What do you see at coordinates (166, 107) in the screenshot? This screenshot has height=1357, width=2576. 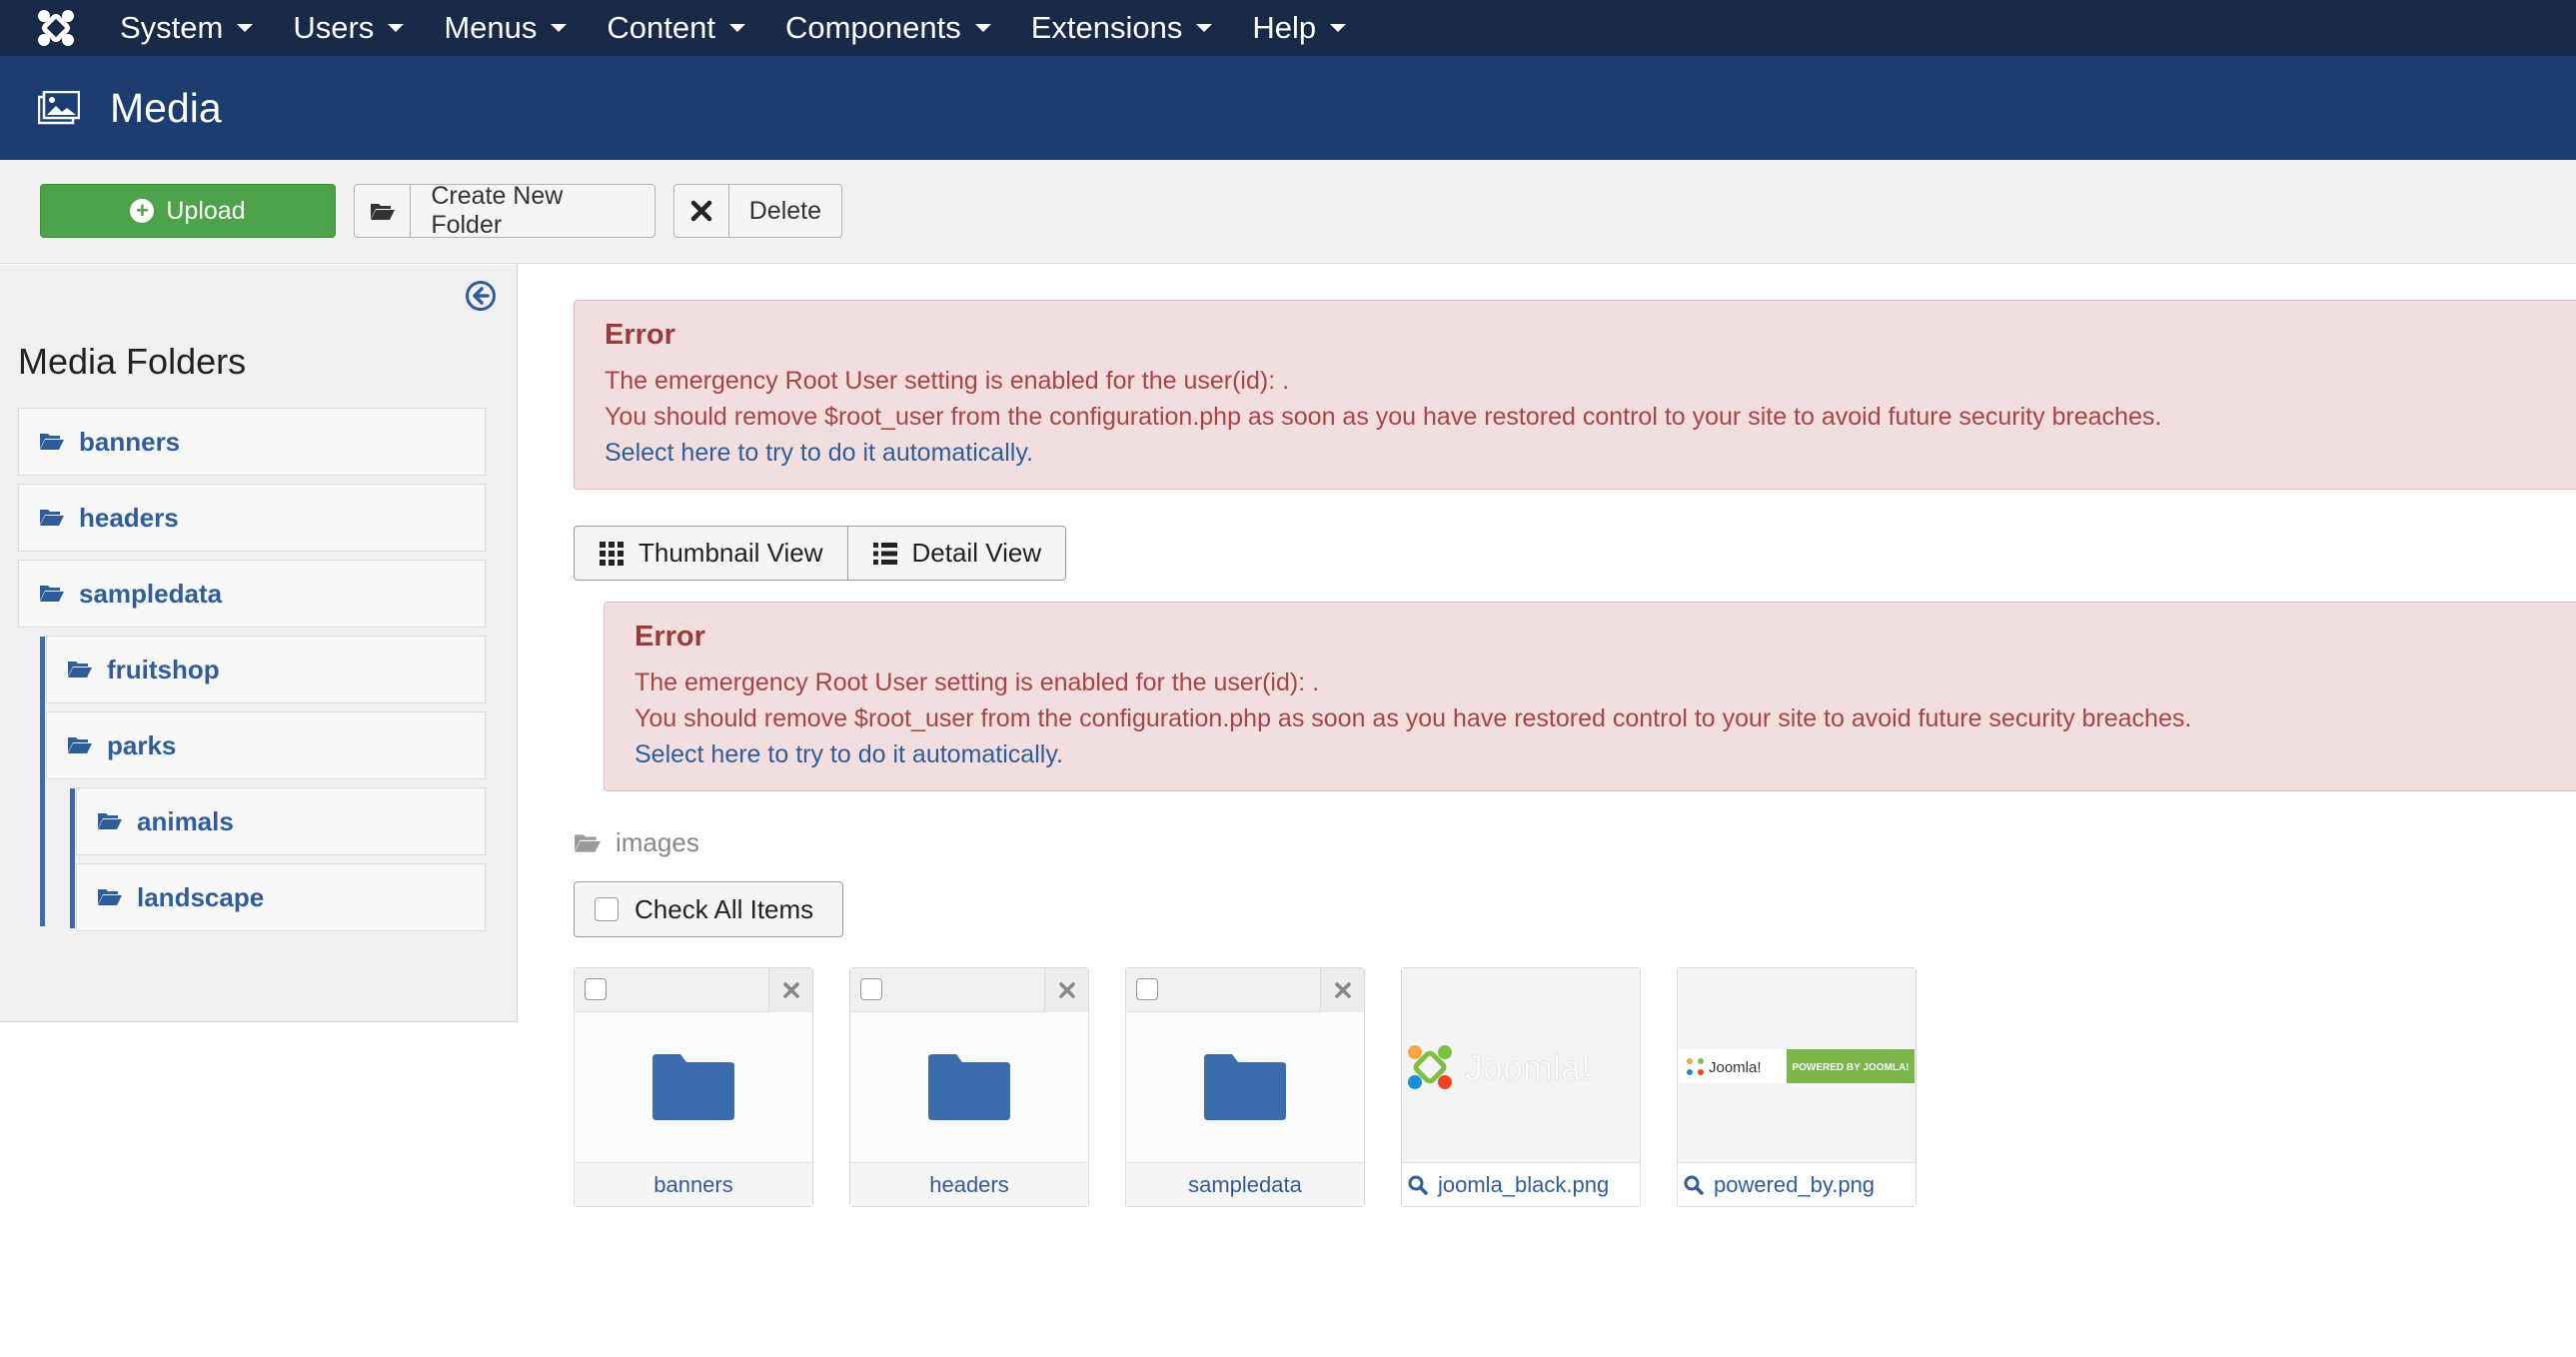 I see `page-title: Media` at bounding box center [166, 107].